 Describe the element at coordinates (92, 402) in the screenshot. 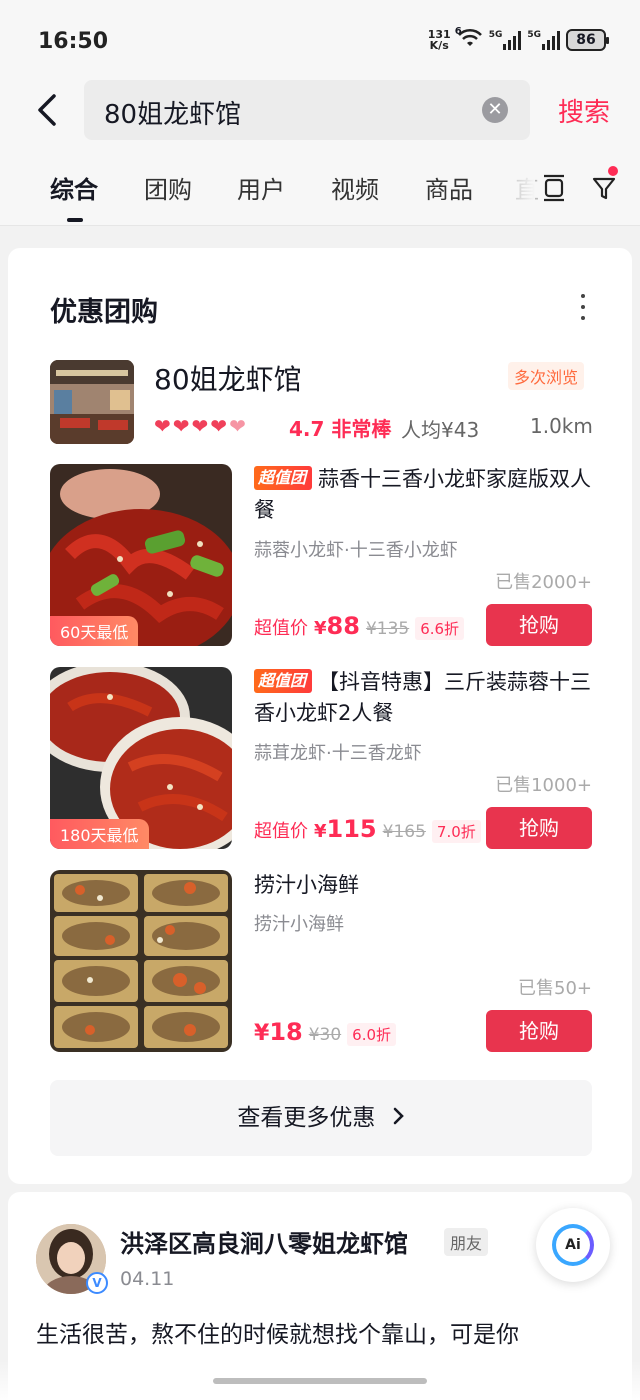

I see `shop-thumbnail` at that location.